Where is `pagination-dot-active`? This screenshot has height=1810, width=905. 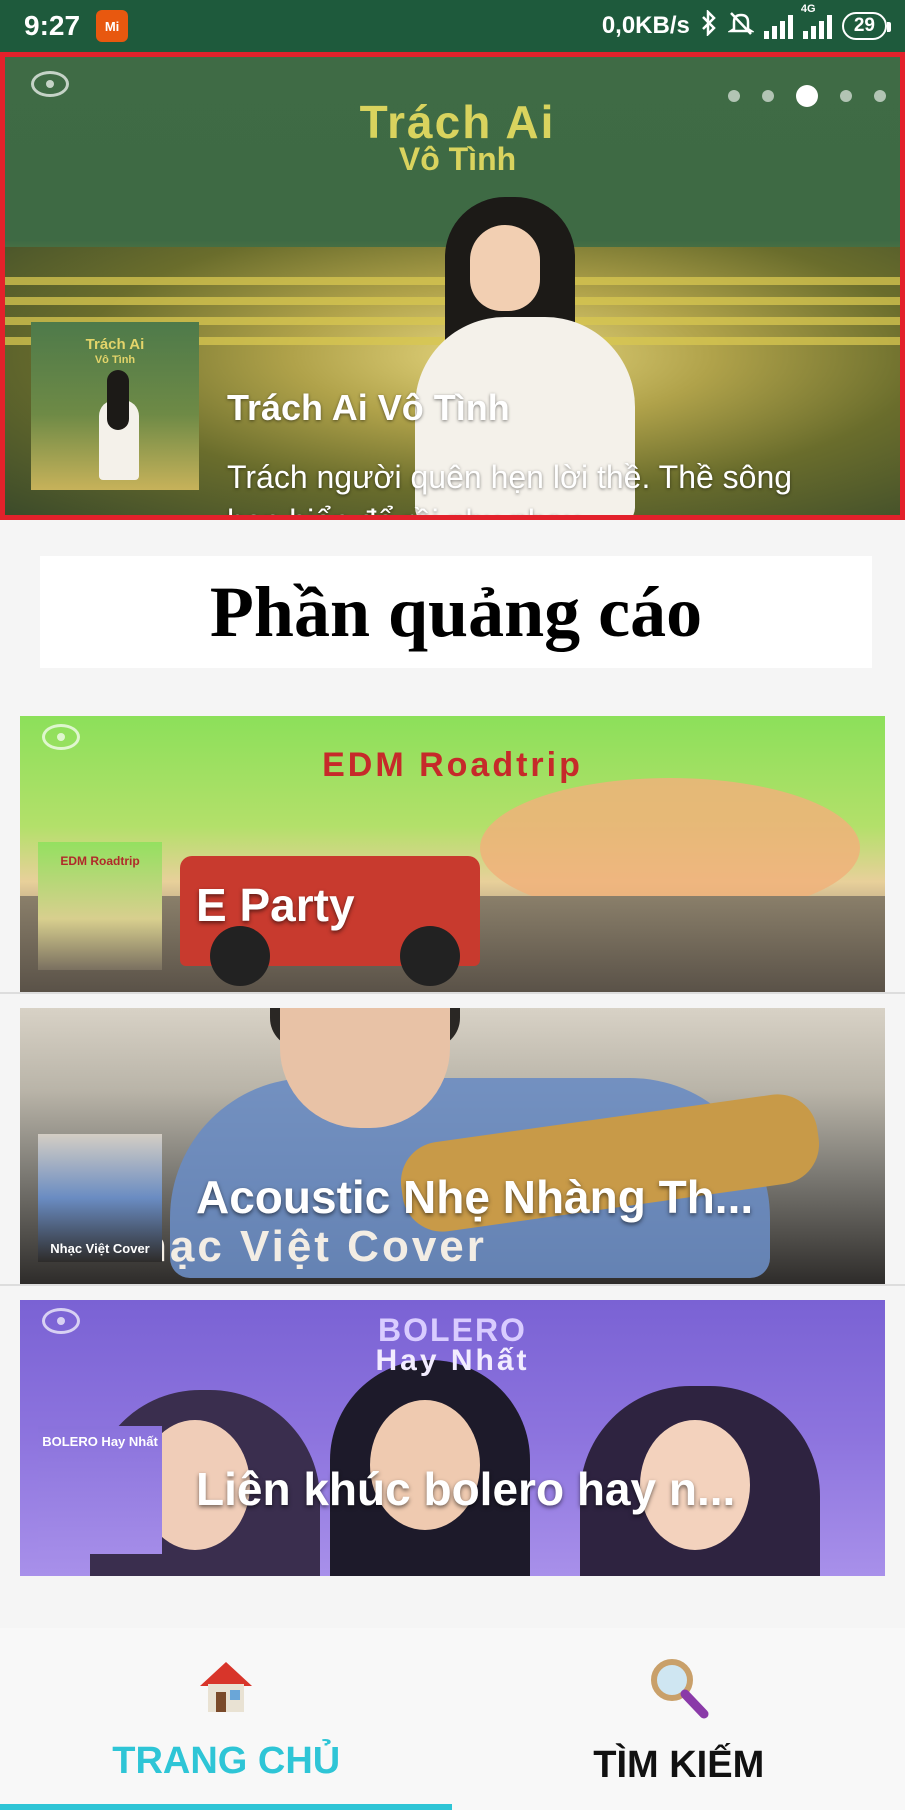 pagination-dot-active is located at coordinates (807, 96).